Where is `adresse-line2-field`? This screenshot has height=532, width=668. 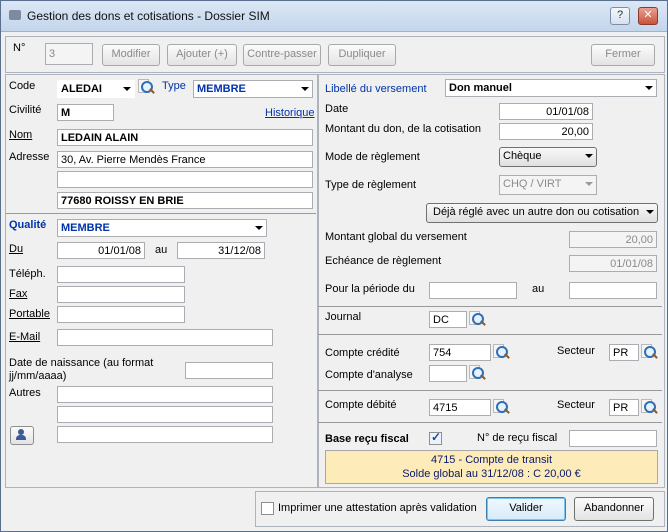
adresse-line2-field is located at coordinates (185, 179).